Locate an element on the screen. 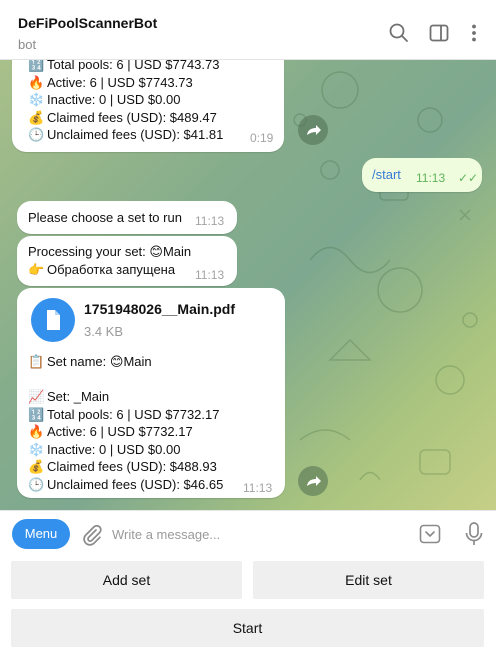  claimed-fees-text: Claimed fees (USD): $489.47 is located at coordinates (132, 117).